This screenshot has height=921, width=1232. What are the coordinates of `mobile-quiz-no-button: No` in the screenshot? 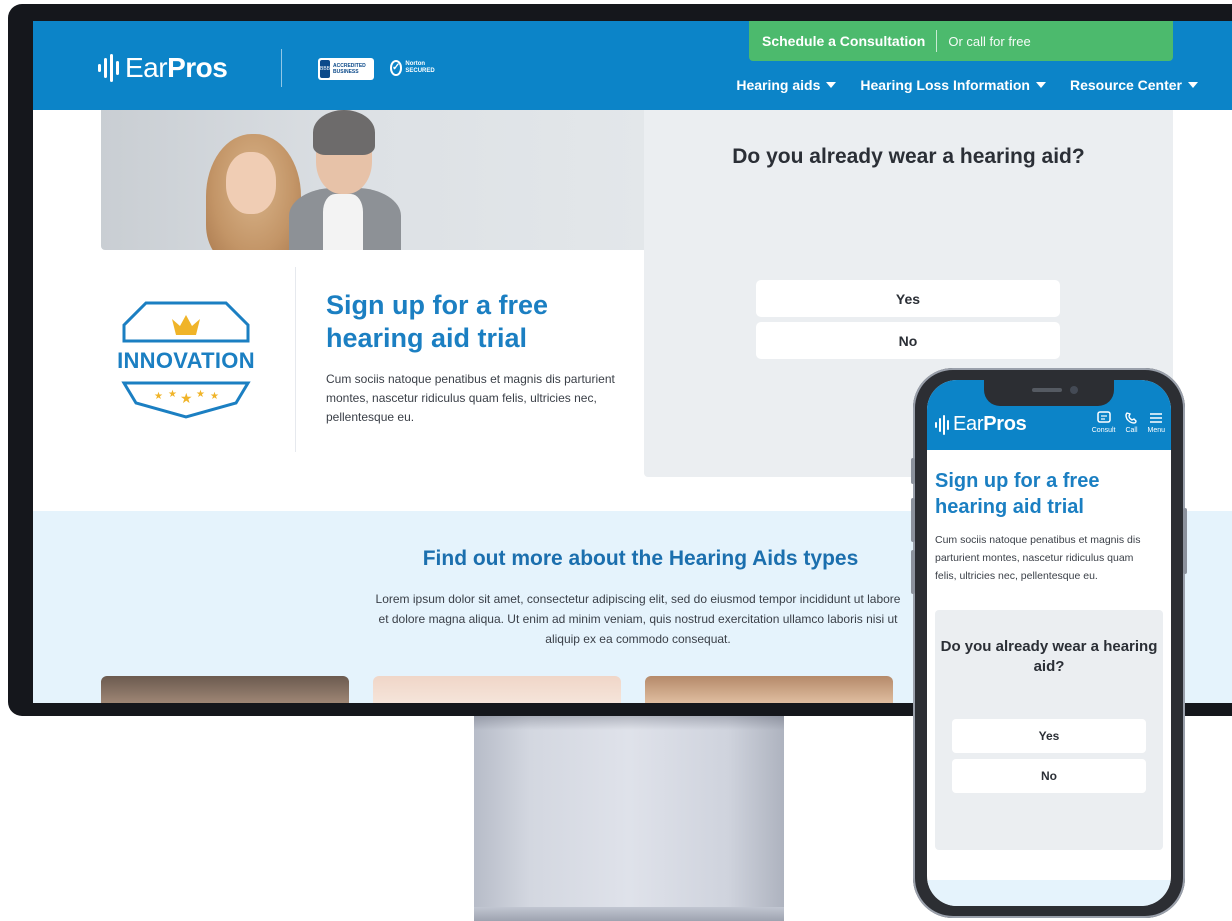 It's located at (1049, 776).